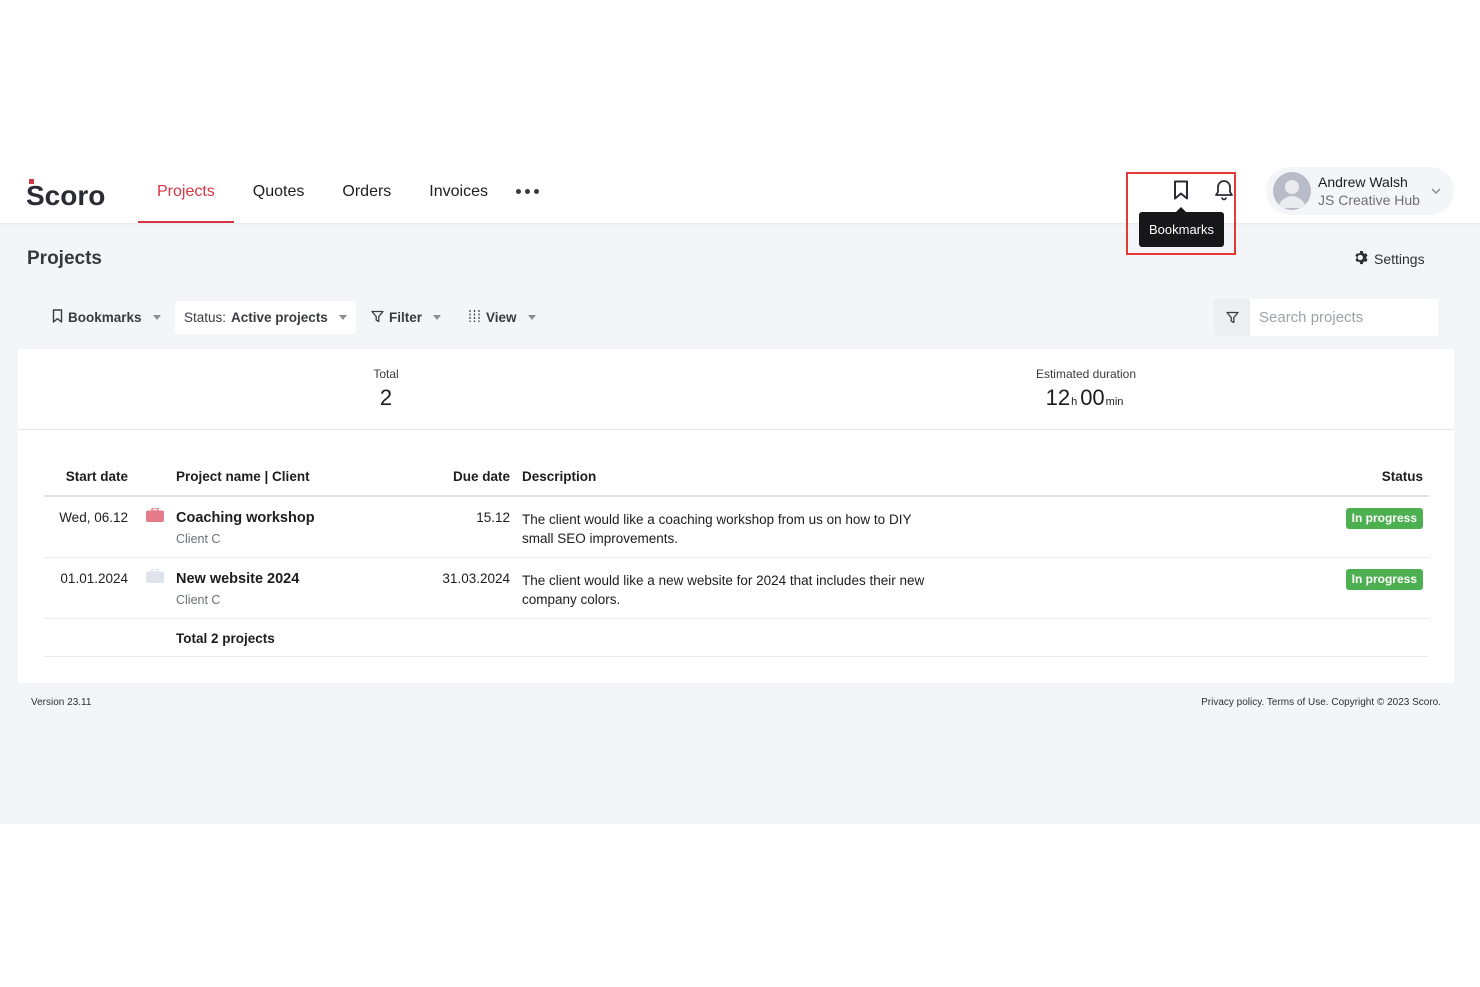 This screenshot has width=1480, height=987. I want to click on filter-label: Filter, so click(406, 317).